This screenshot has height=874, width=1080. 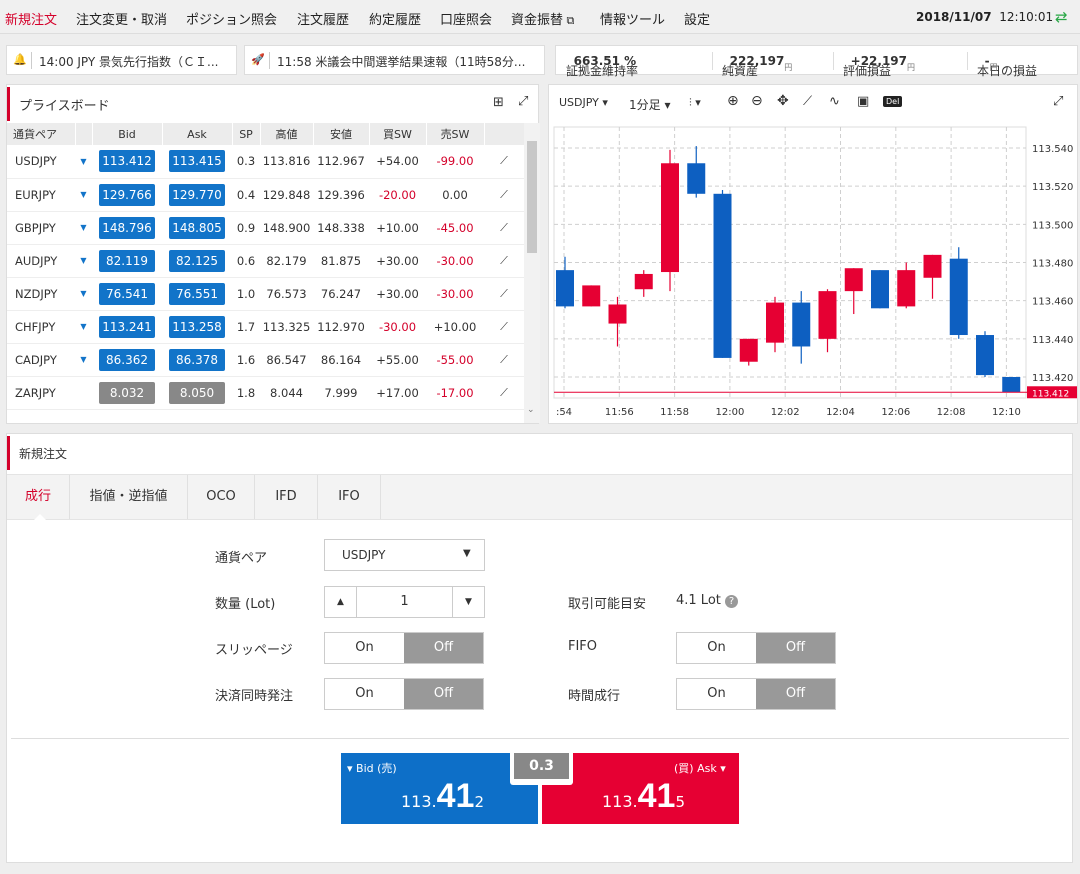 I want to click on qty-input: 1, so click(x=404, y=602).